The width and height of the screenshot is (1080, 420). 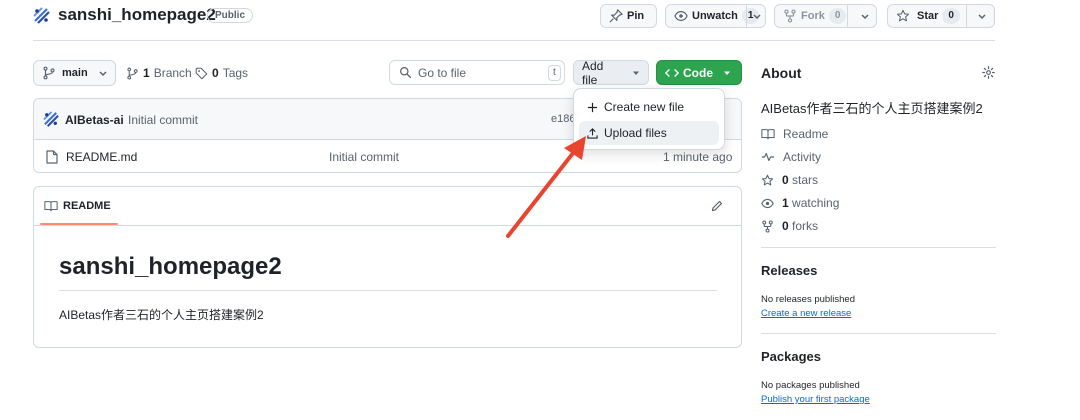 I want to click on header-divider, so click(x=514, y=40).